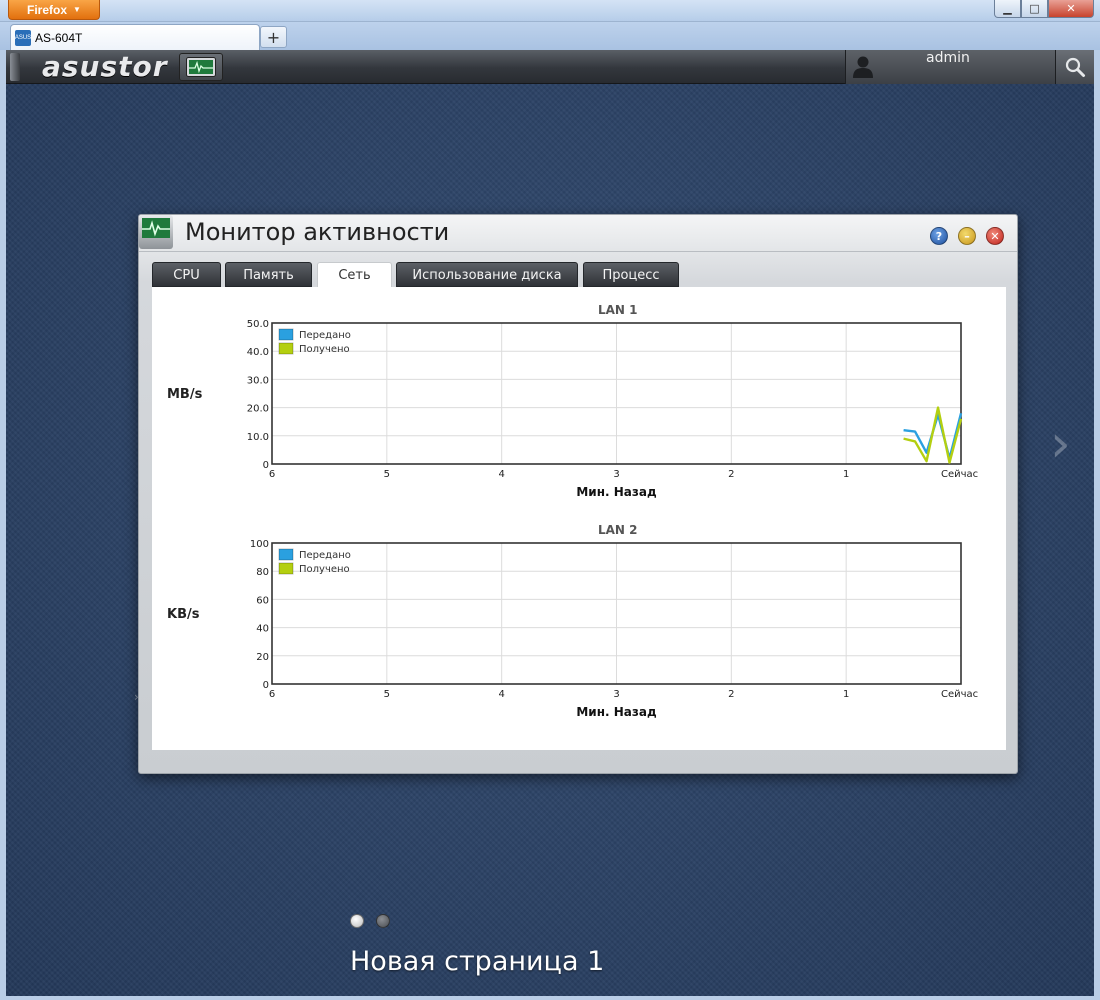 The image size is (1100, 1000). What do you see at coordinates (550, 11) in the screenshot?
I see `browser-titlebar: Firefox ▼ ▁ □ ✕` at bounding box center [550, 11].